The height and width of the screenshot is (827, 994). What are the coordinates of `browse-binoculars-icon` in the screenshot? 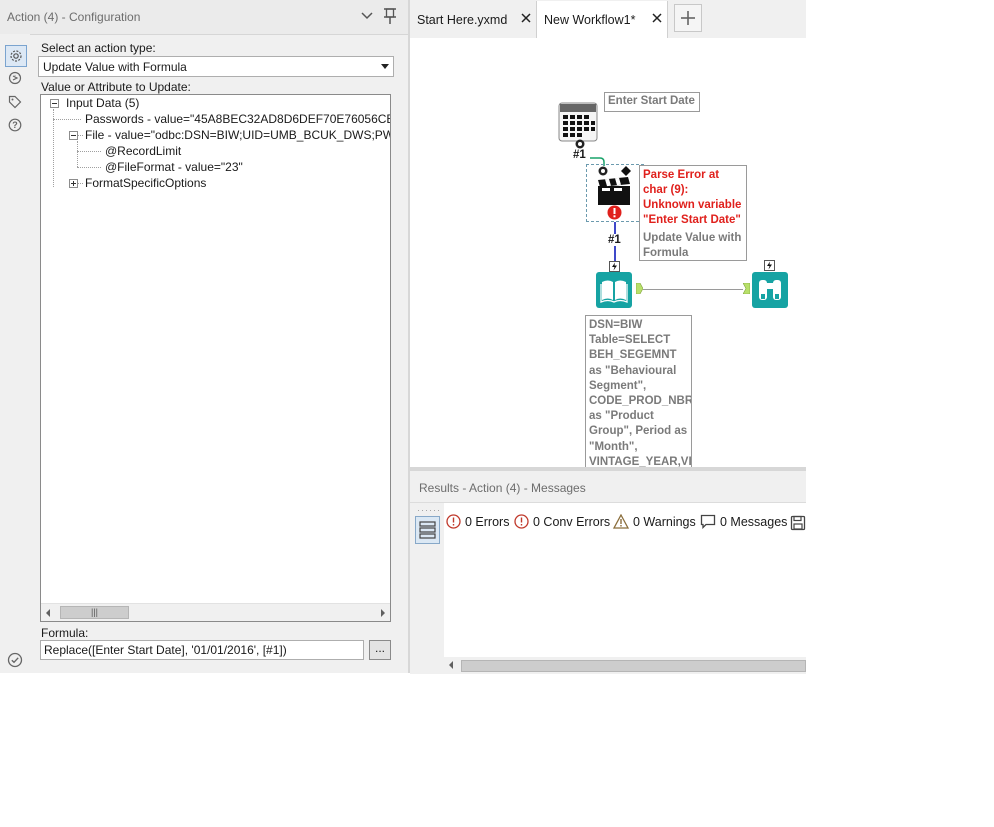 It's located at (770, 290).